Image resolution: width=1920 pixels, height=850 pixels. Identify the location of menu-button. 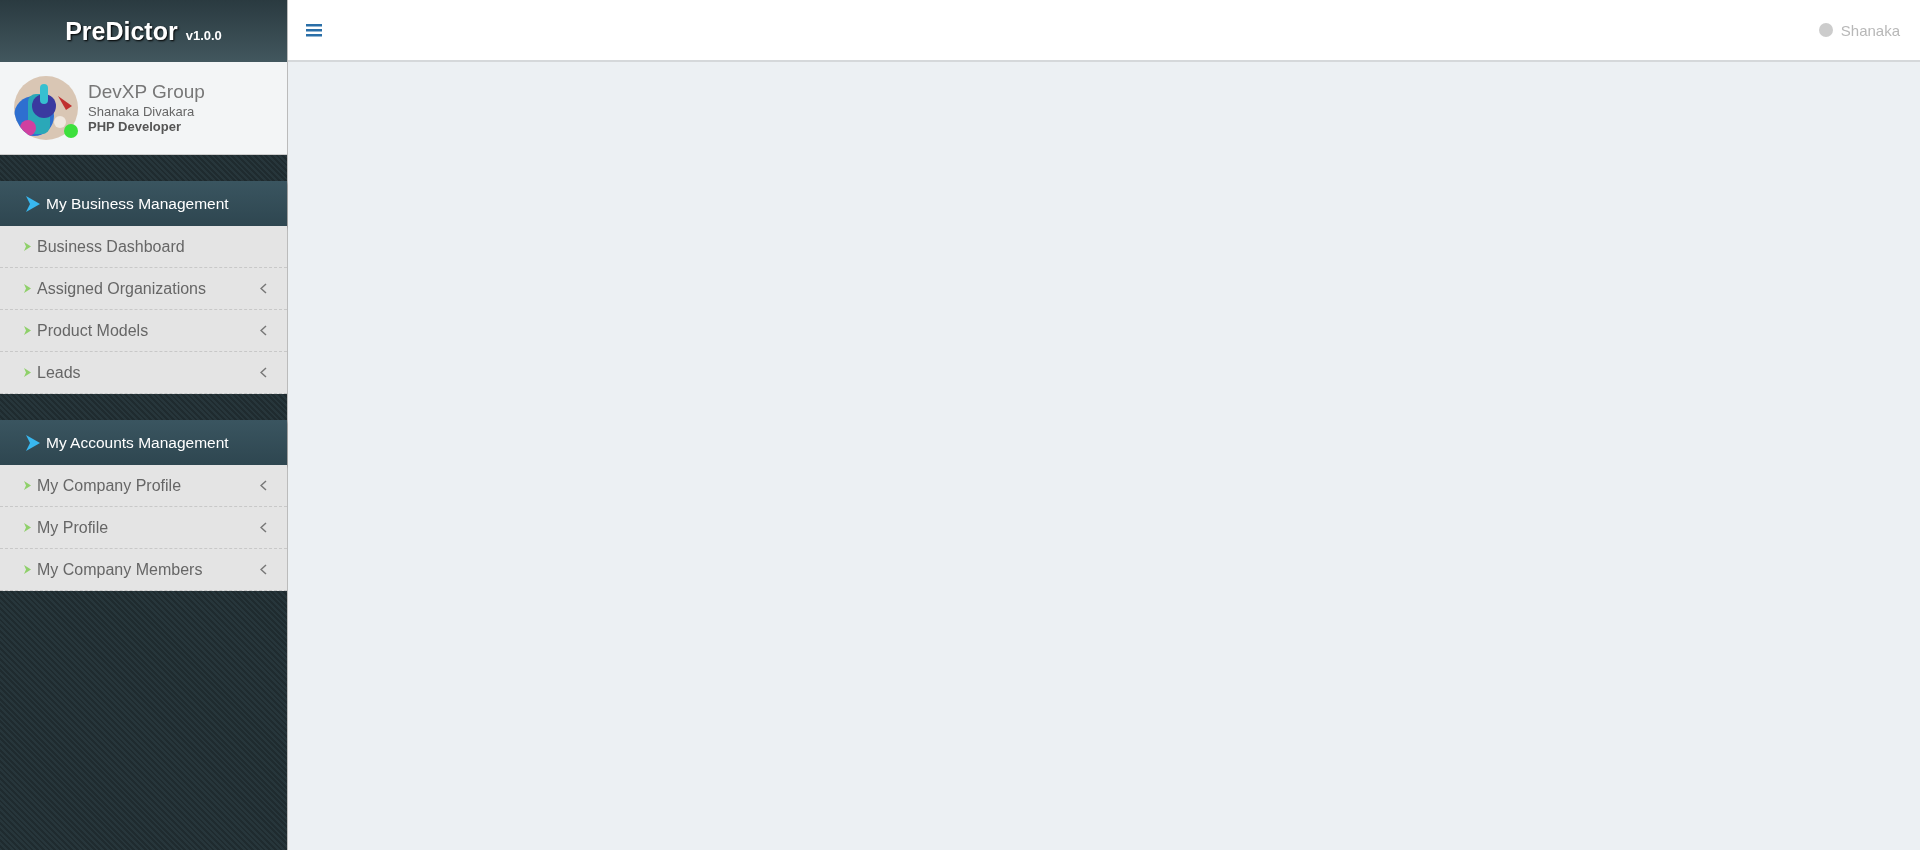
(314, 30).